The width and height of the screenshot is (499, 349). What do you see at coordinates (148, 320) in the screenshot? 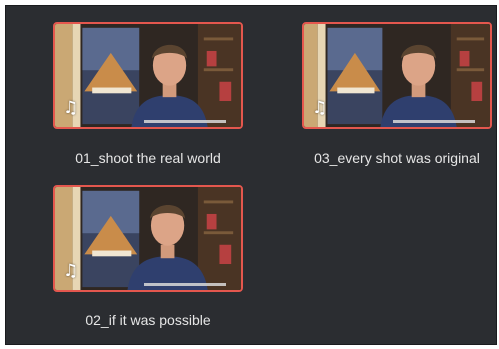
I see `clip-label: 02_if it was possible` at bounding box center [148, 320].